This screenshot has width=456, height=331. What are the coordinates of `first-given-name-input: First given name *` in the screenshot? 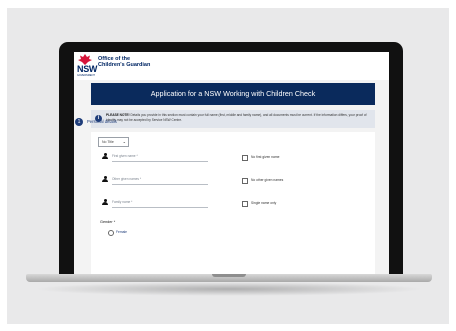 It's located at (160, 157).